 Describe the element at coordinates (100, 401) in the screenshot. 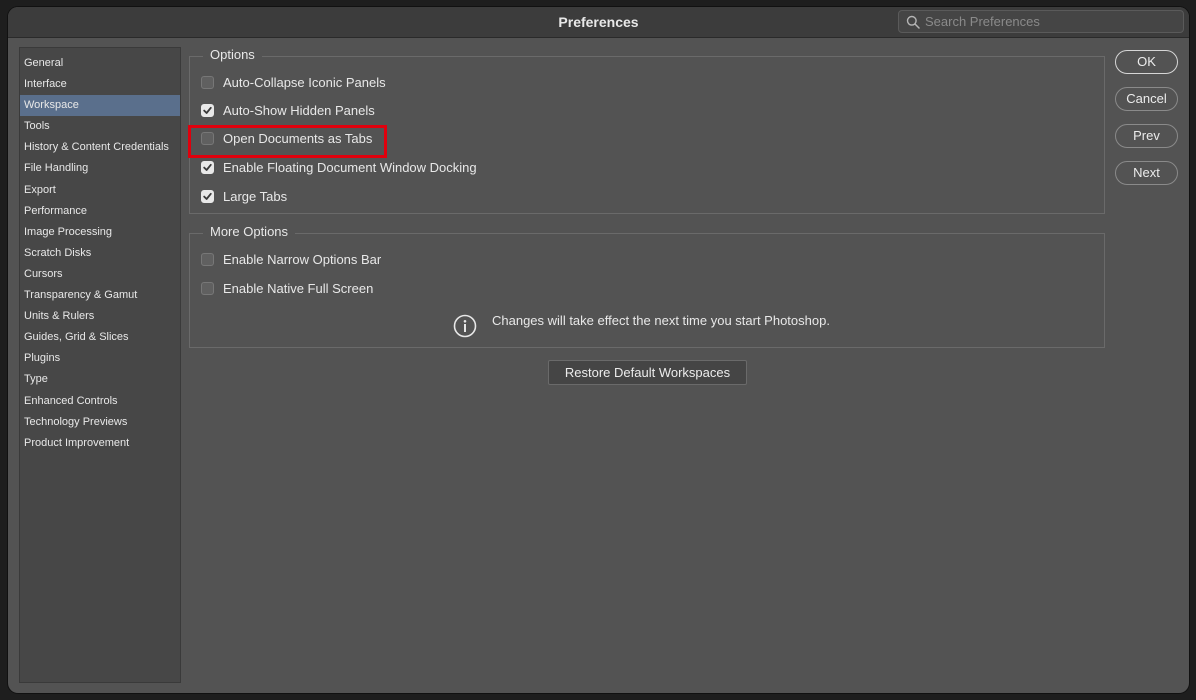

I see `sidebar-item-enhanced-controls: Enhanced Controls` at that location.